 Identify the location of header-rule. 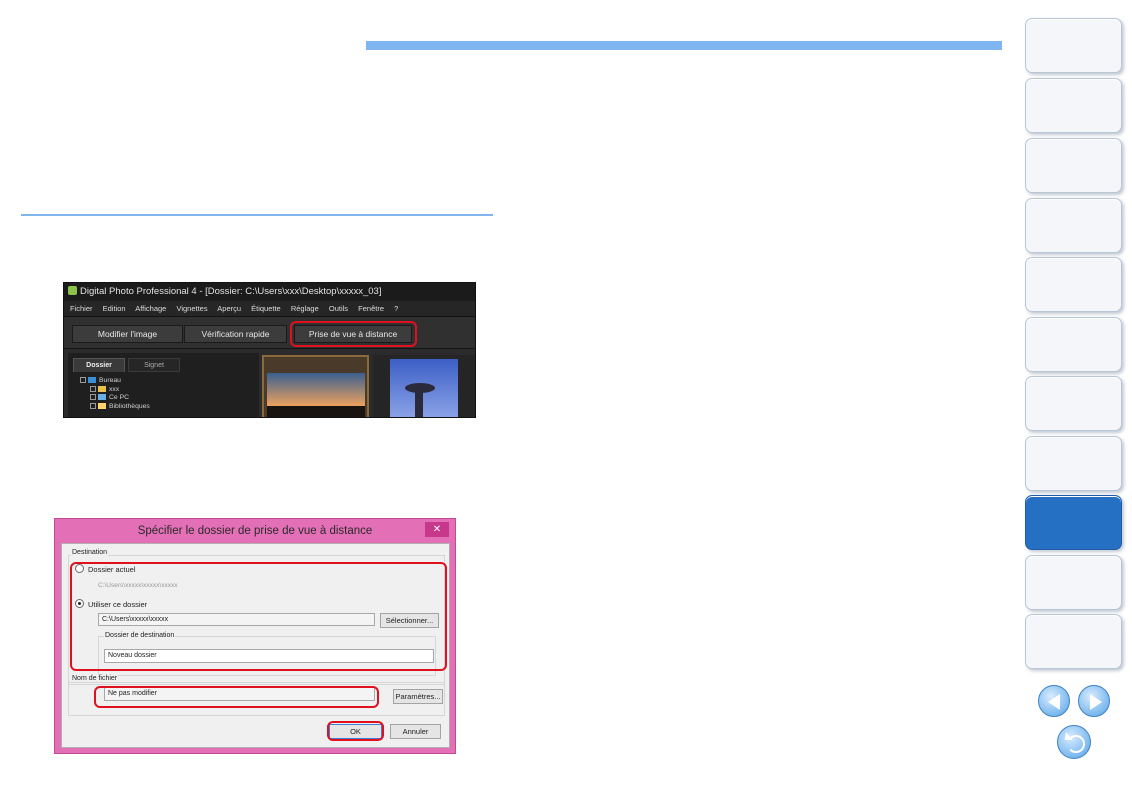
(684, 45).